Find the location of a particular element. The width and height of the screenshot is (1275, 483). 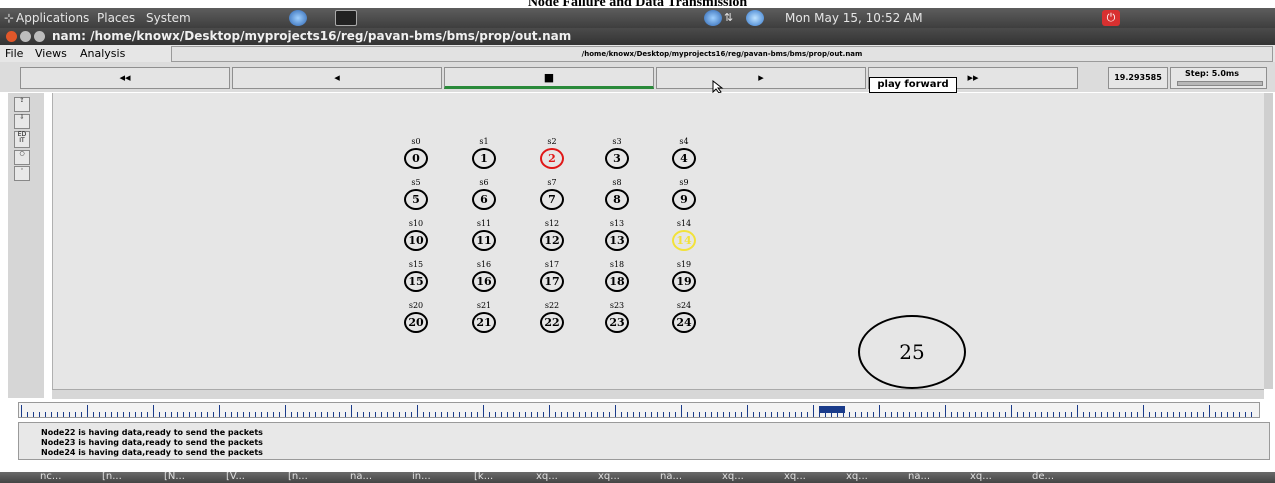

updown-arrows-icon: ⇅ is located at coordinates (728, 17).